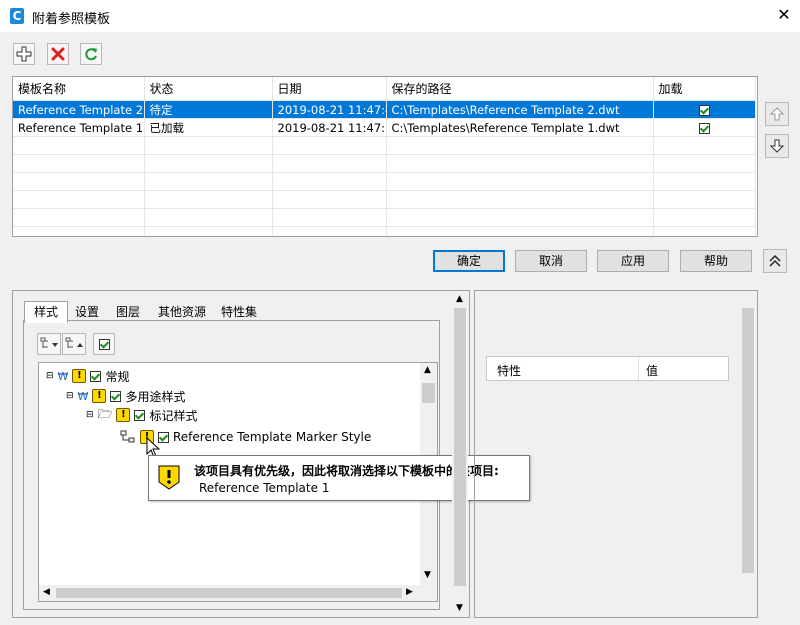 The image size is (800, 625). What do you see at coordinates (329, 89) in the screenshot?
I see `column-header-date: 日期` at bounding box center [329, 89].